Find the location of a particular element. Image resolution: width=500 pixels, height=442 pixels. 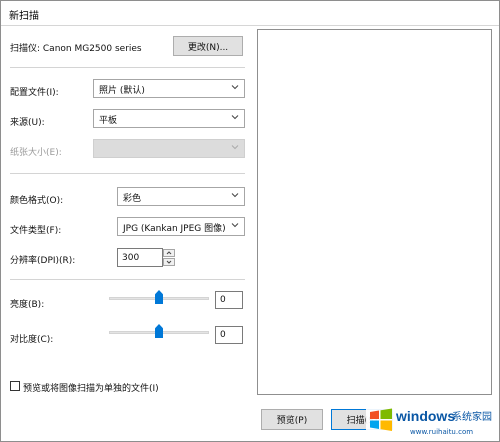

separate-files-checkbox is located at coordinates (15, 386).